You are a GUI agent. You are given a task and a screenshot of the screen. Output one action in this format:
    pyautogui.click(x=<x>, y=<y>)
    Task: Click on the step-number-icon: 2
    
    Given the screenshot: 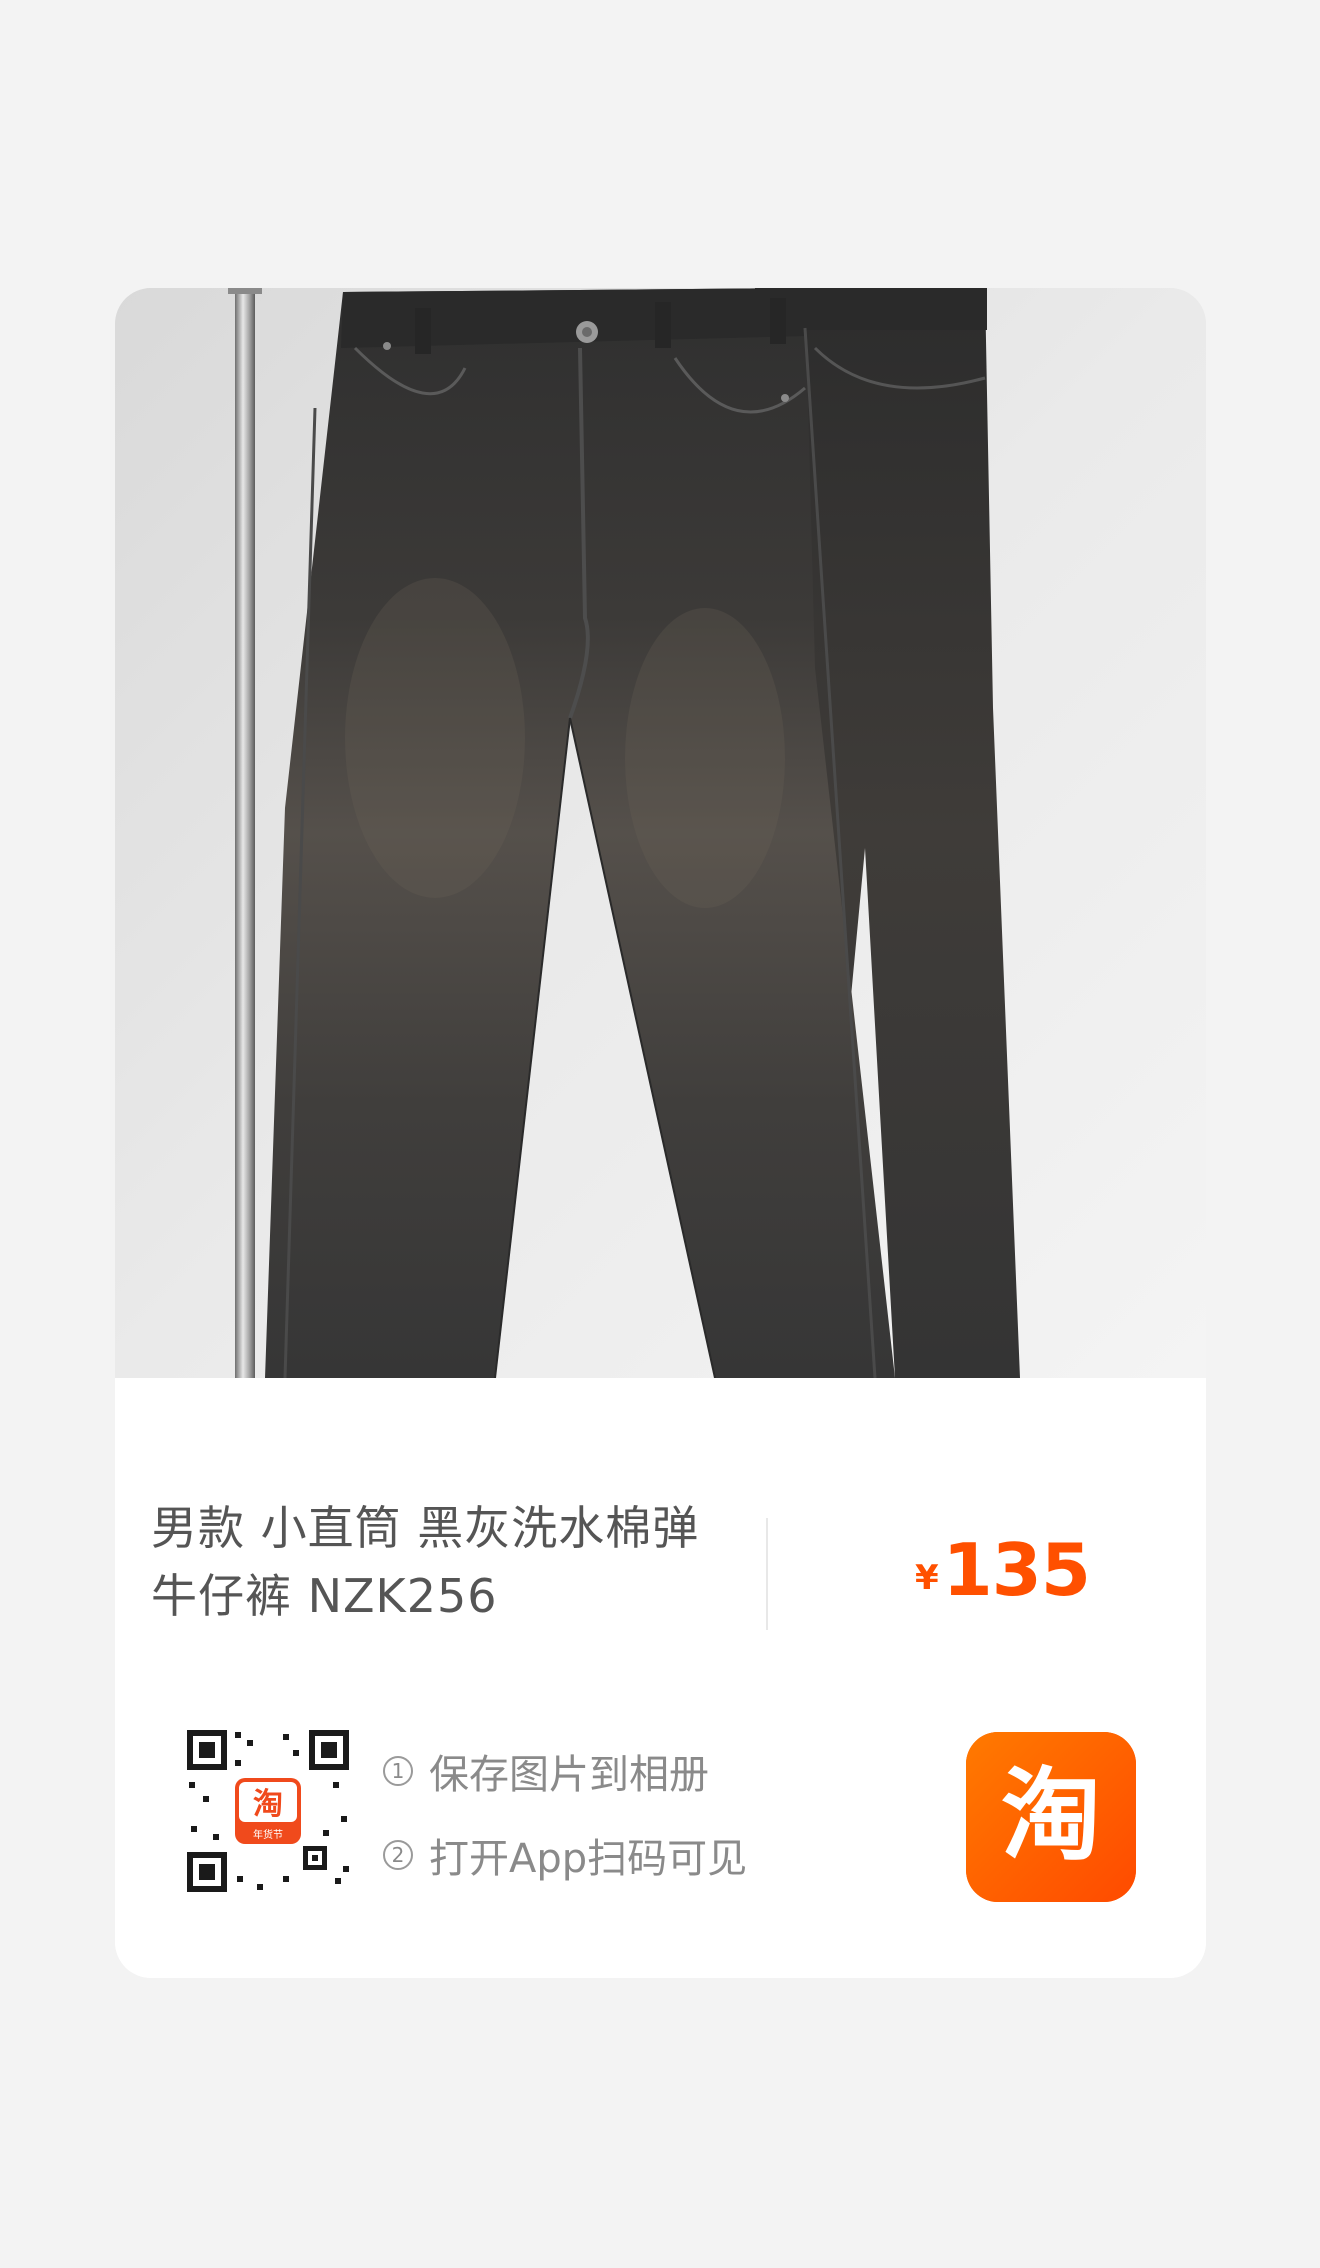 What is the action you would take?
    pyautogui.click(x=398, y=1855)
    